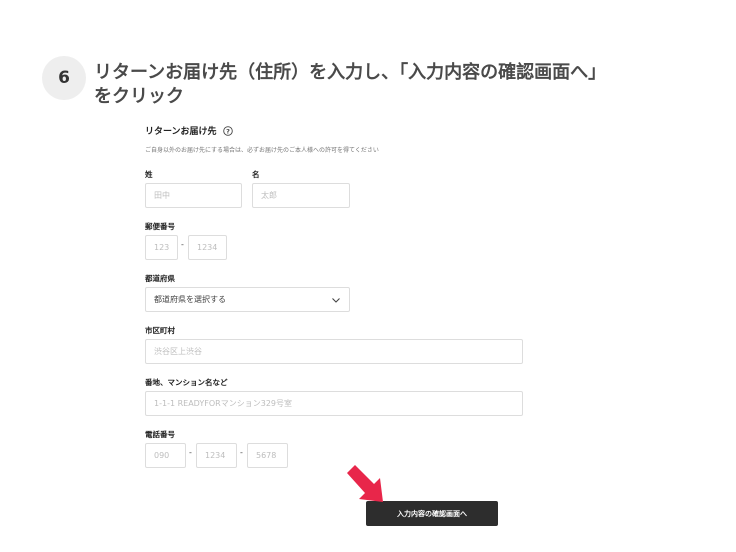 Image resolution: width=736 pixels, height=552 pixels. Describe the element at coordinates (161, 247) in the screenshot. I see `postal-code-first-input: 123` at that location.